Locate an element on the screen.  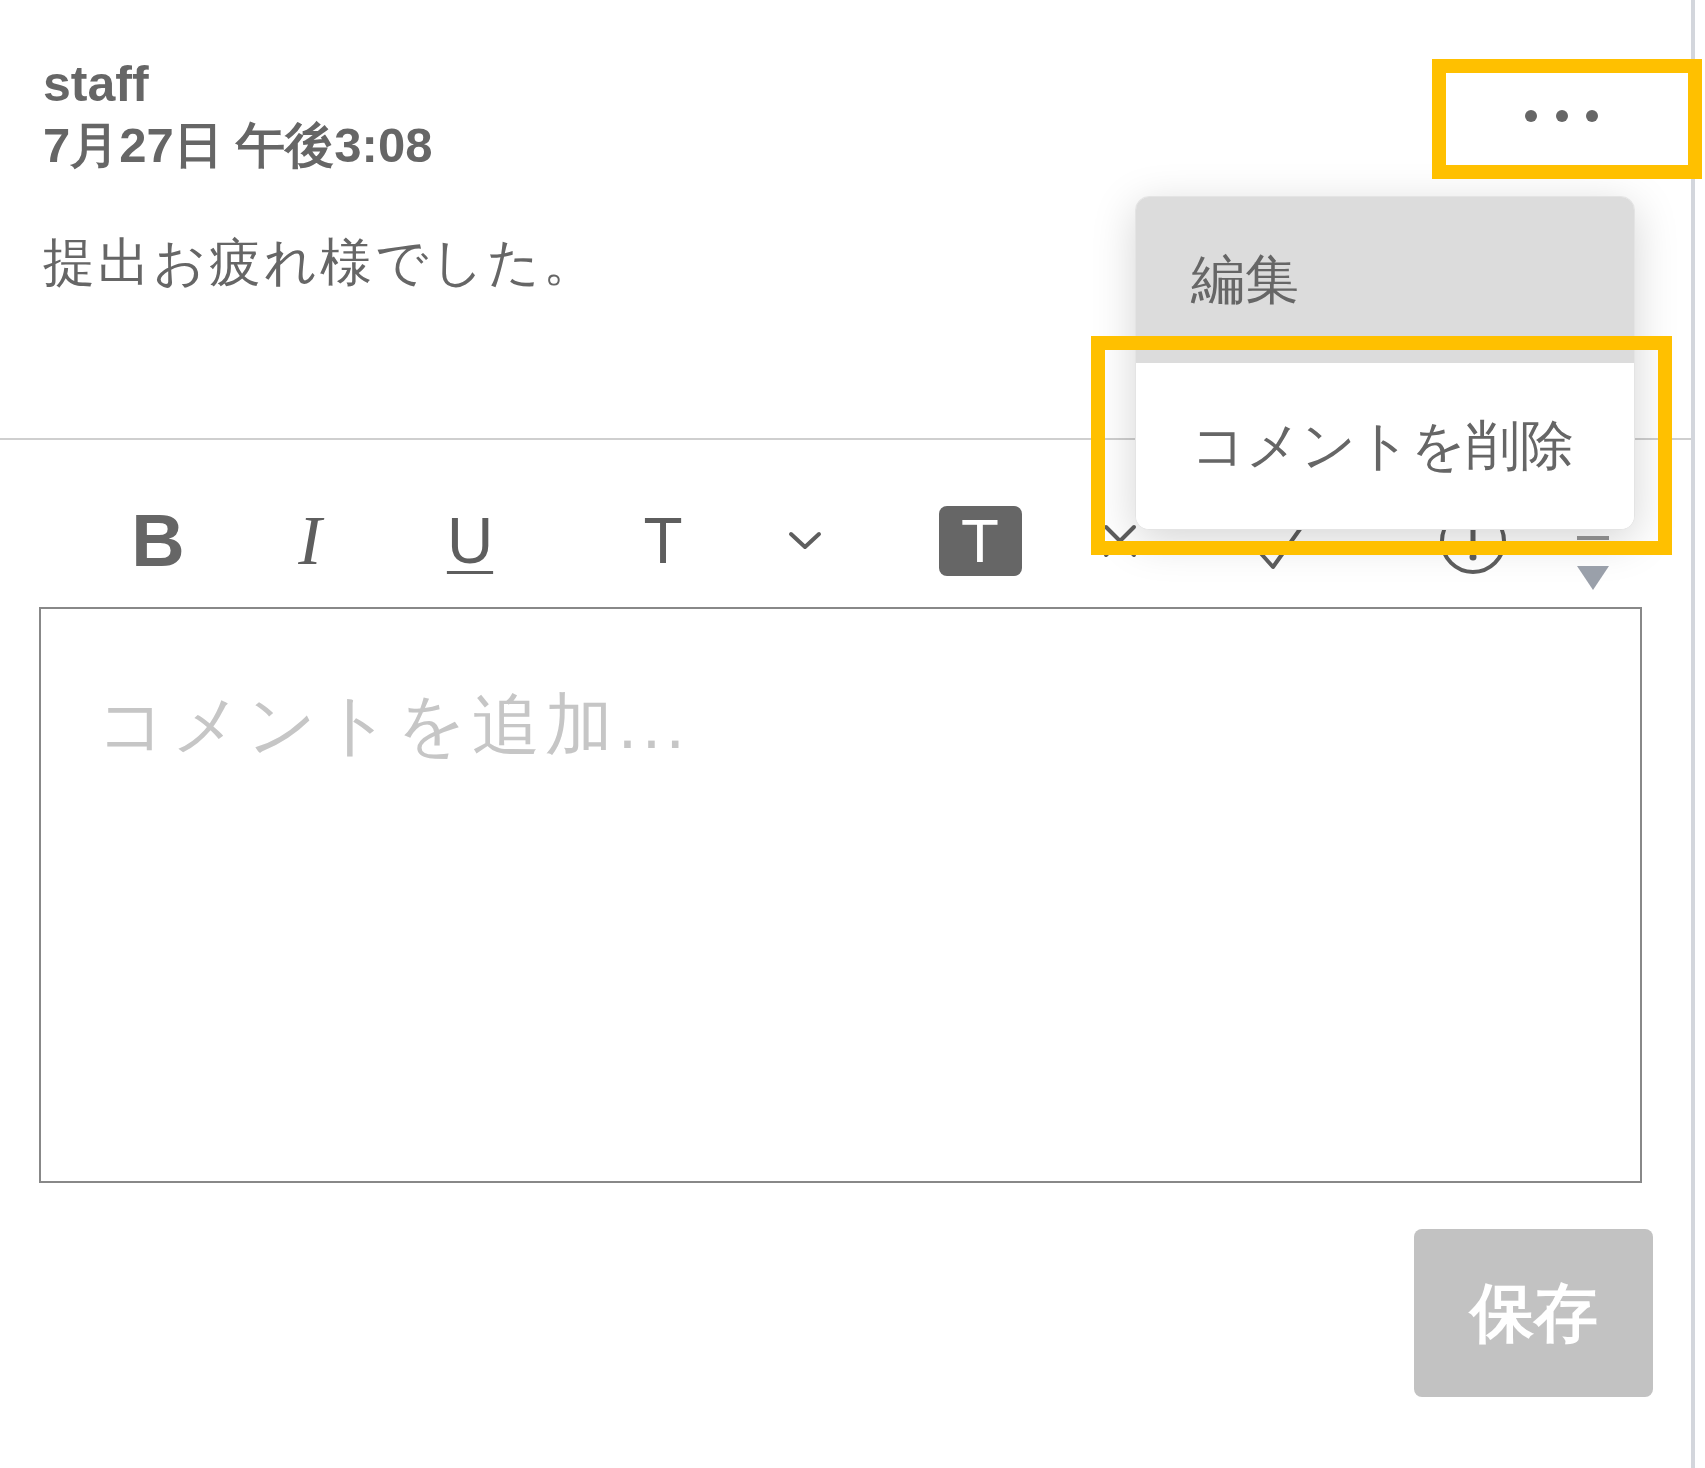
more-icon is located at coordinates (1561, 116).